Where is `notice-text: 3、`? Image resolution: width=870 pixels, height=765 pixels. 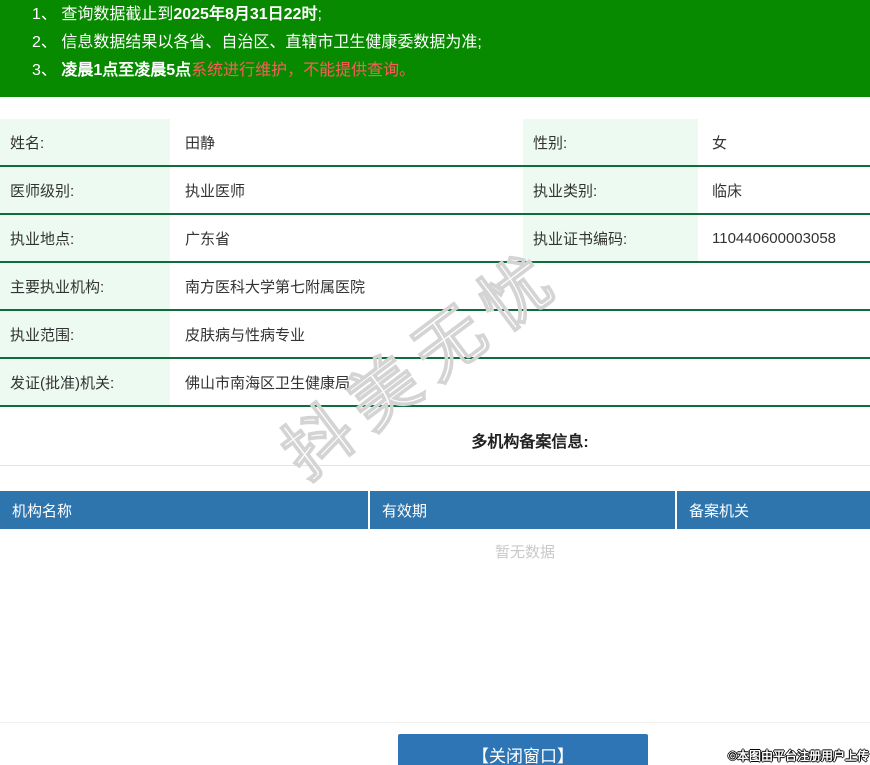 notice-text: 3、 is located at coordinates (47, 70).